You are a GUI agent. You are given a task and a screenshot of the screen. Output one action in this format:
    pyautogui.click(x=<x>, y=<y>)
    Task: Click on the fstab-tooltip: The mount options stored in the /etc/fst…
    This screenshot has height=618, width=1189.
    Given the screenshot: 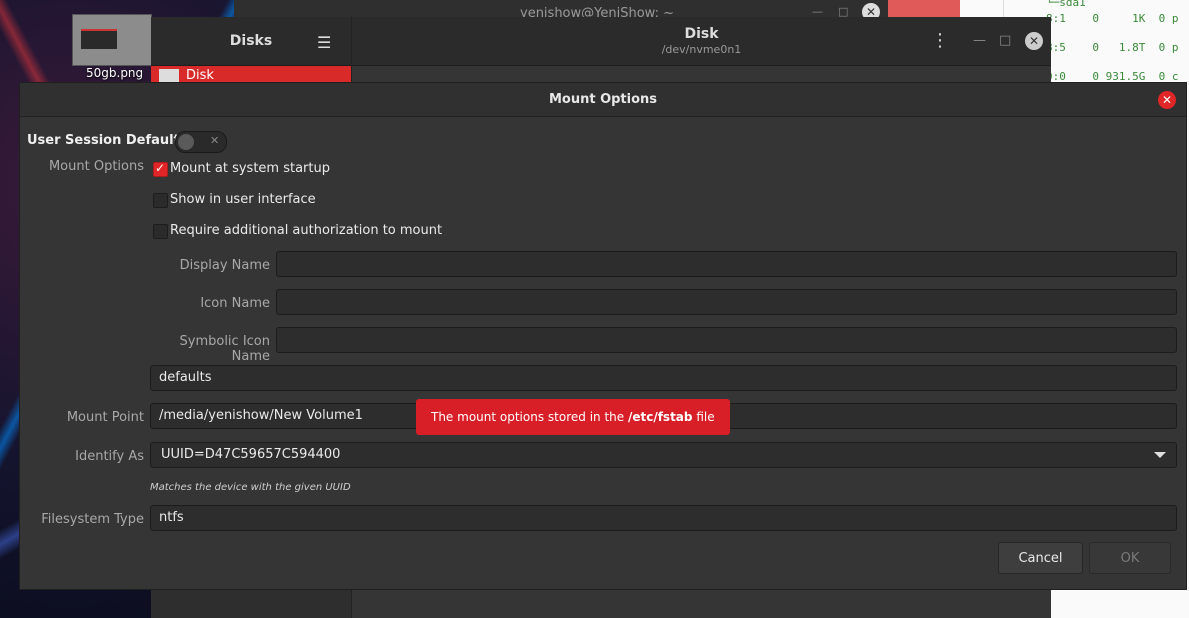 What is the action you would take?
    pyautogui.click(x=573, y=417)
    